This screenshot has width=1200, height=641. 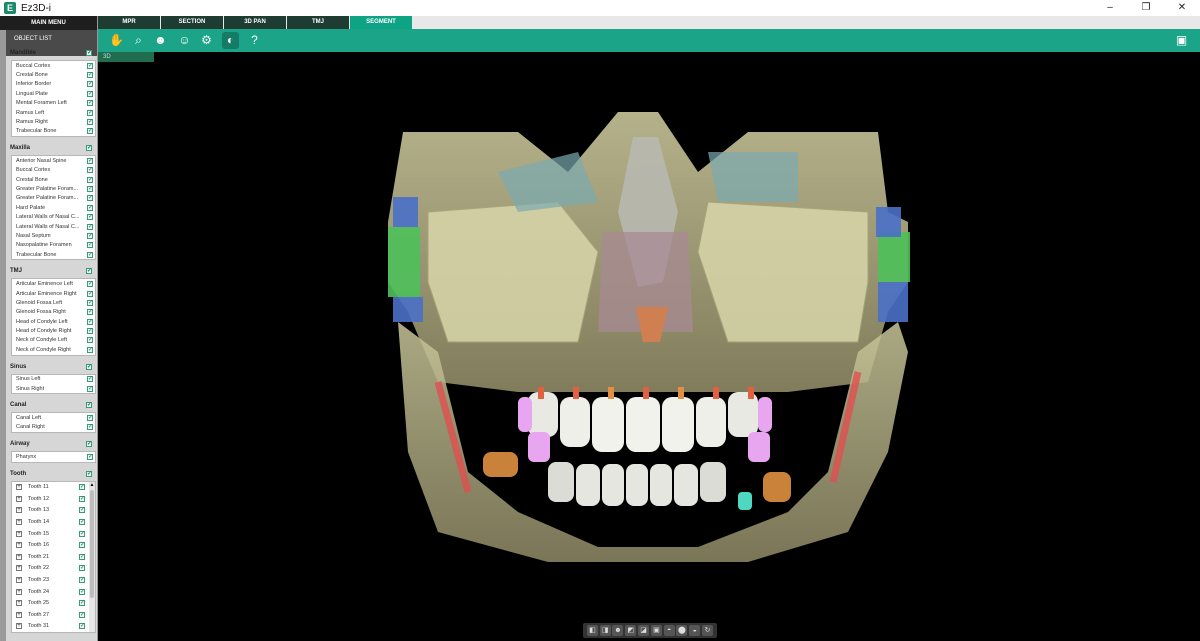 I want to click on skull-side-icon: ☺, so click(x=184, y=40).